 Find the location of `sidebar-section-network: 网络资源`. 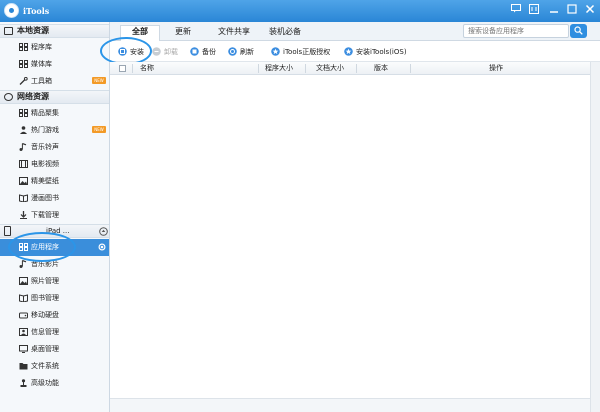

sidebar-section-network: 网络资源 is located at coordinates (54, 97).